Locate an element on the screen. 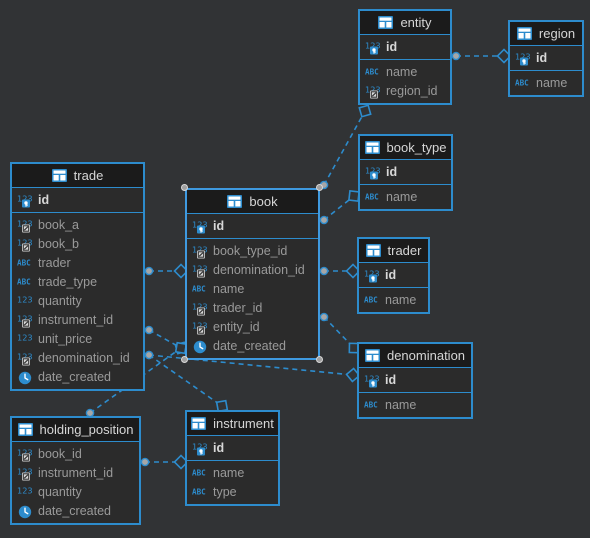  field-row-book-id: 123 id is located at coordinates (252, 225).